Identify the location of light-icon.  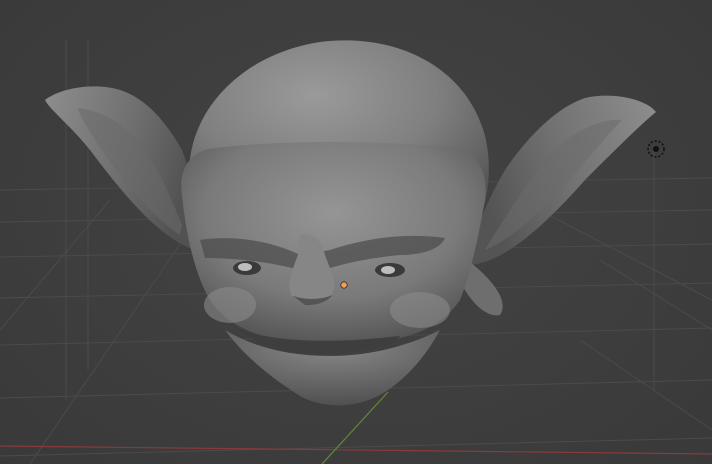
(656, 149).